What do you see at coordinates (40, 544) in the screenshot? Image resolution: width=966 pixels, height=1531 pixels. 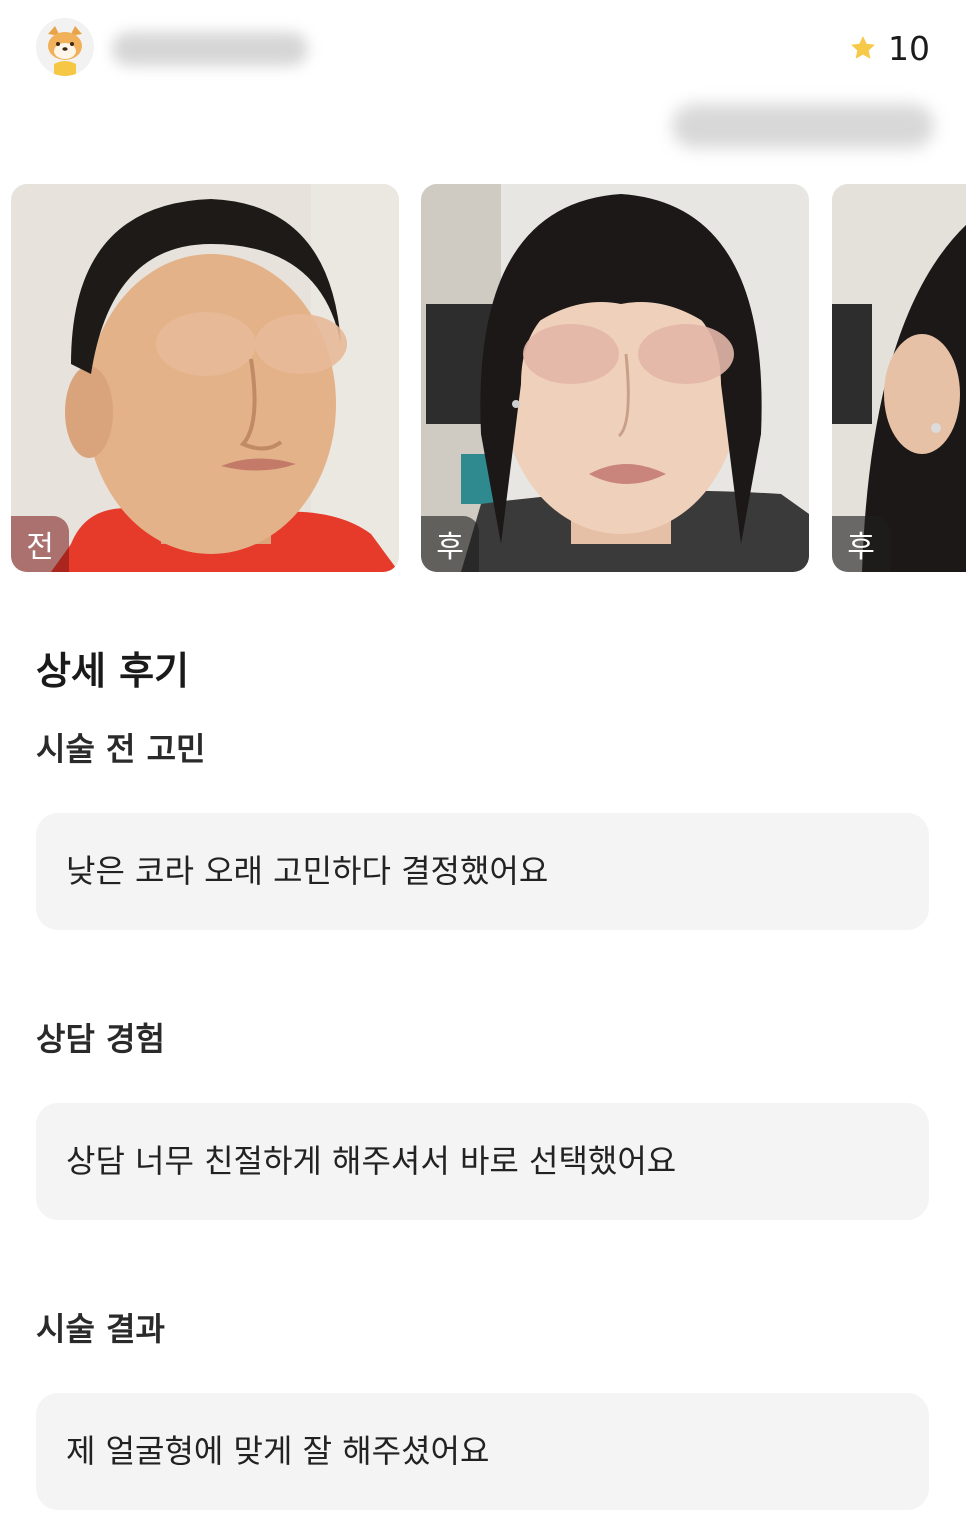 I see `photo-badge-before: 전` at bounding box center [40, 544].